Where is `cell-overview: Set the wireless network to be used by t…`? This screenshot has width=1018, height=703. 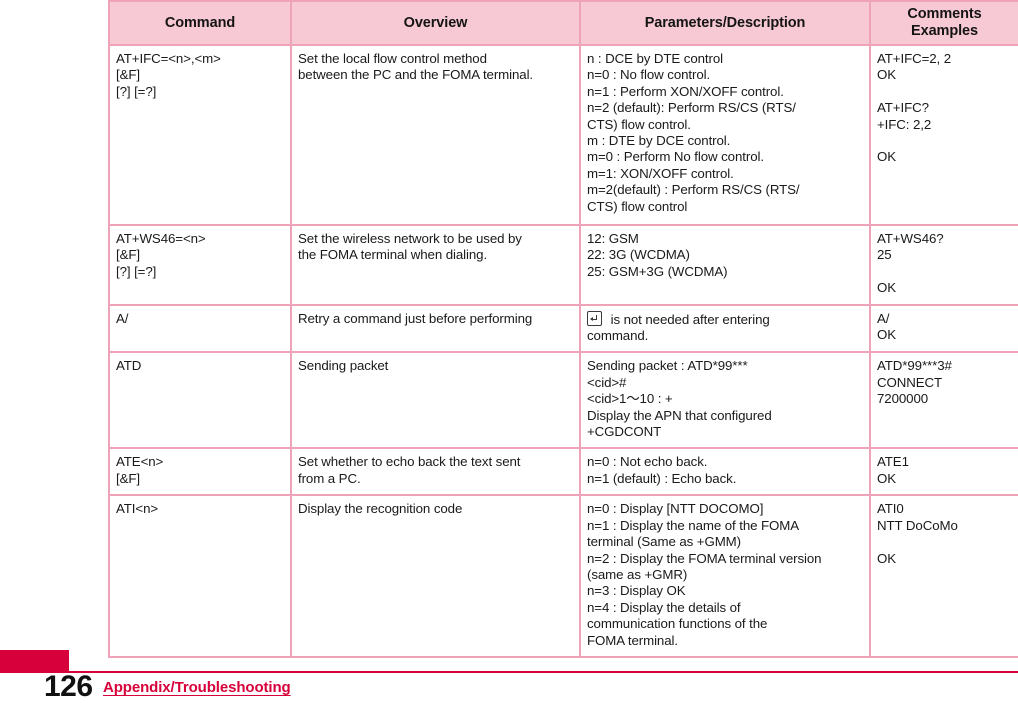 cell-overview: Set the wireless network to be used by t… is located at coordinates (435, 265).